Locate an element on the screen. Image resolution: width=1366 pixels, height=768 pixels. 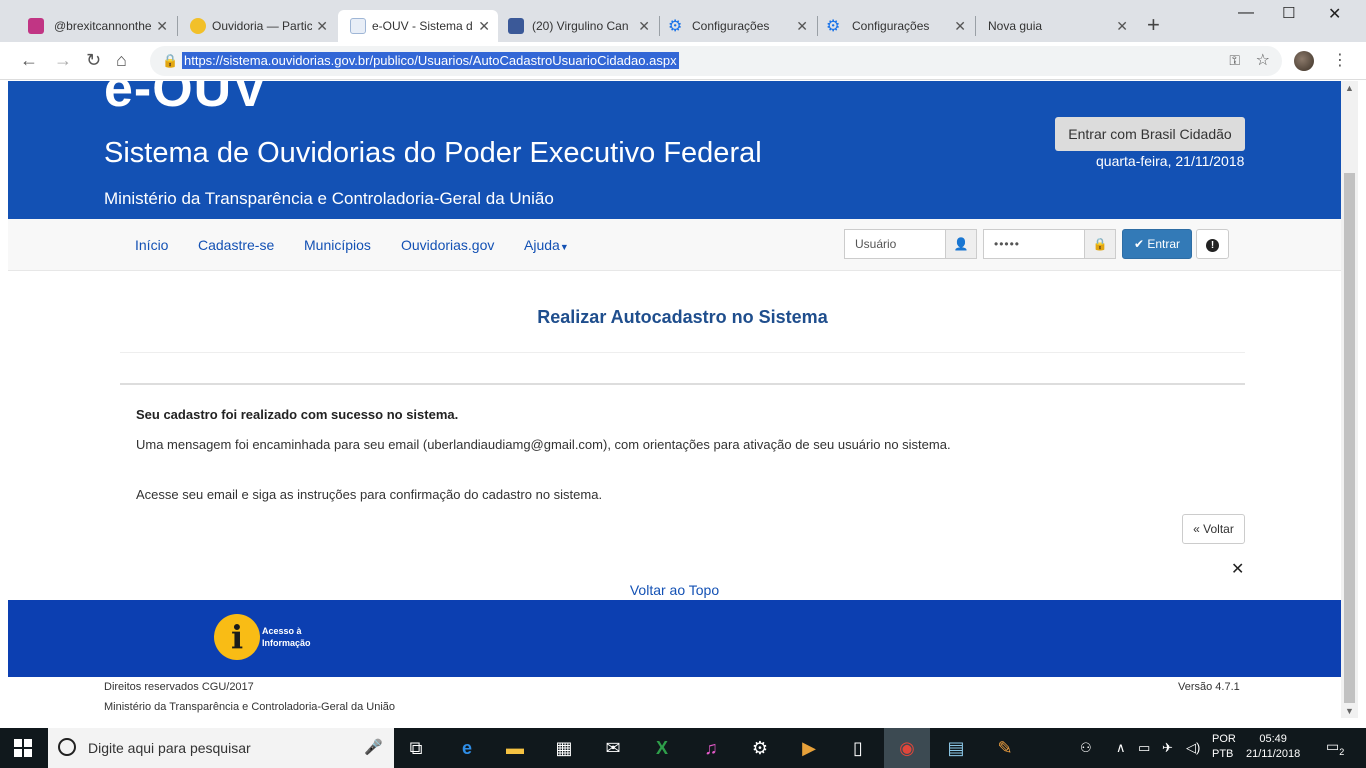
chrome-icon: ◉ is located at coordinates (907, 748).